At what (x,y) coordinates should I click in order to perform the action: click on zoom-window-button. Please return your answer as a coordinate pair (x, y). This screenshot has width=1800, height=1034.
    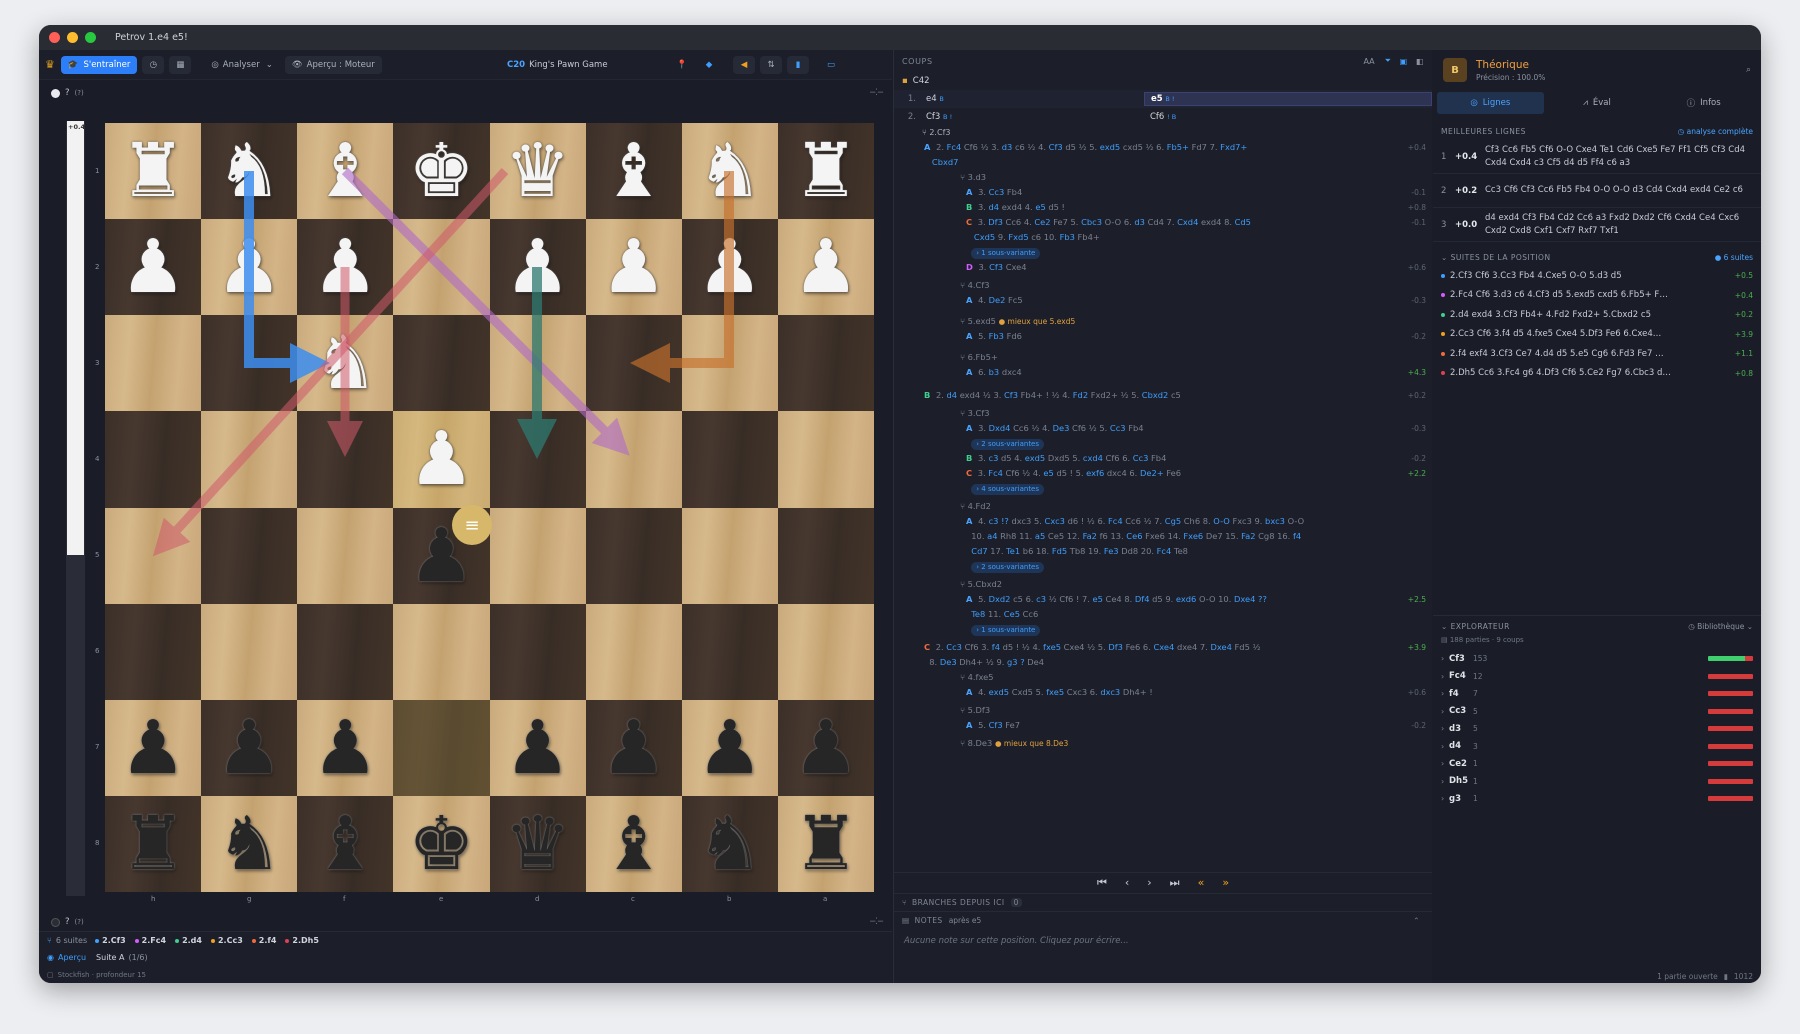
    Looking at the image, I should click on (90, 37).